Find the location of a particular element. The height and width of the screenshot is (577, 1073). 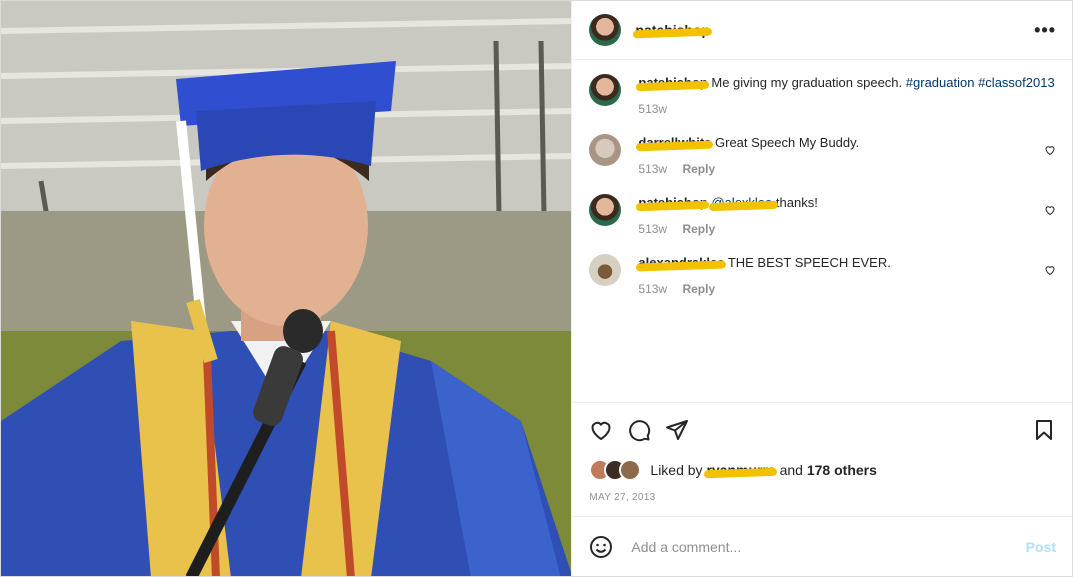

likes-connector: and is located at coordinates (791, 470).